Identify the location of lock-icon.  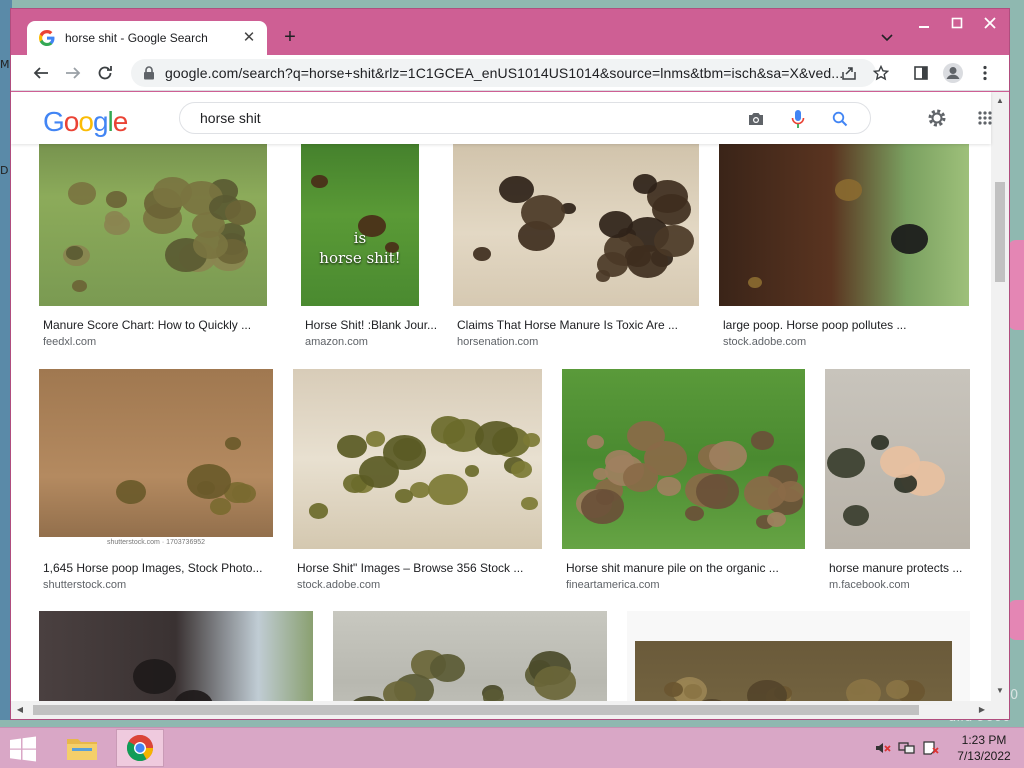
(149, 73).